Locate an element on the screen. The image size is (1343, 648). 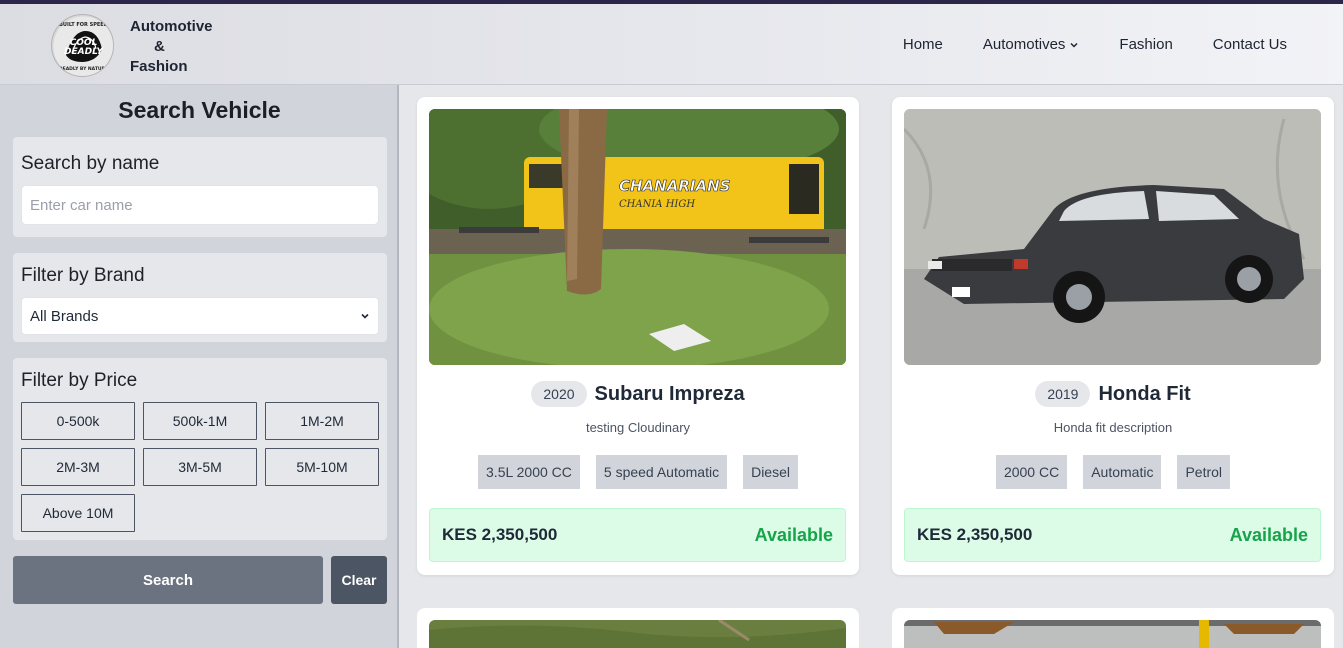
nav-fashion-label: Fashion is located at coordinates (1146, 44).